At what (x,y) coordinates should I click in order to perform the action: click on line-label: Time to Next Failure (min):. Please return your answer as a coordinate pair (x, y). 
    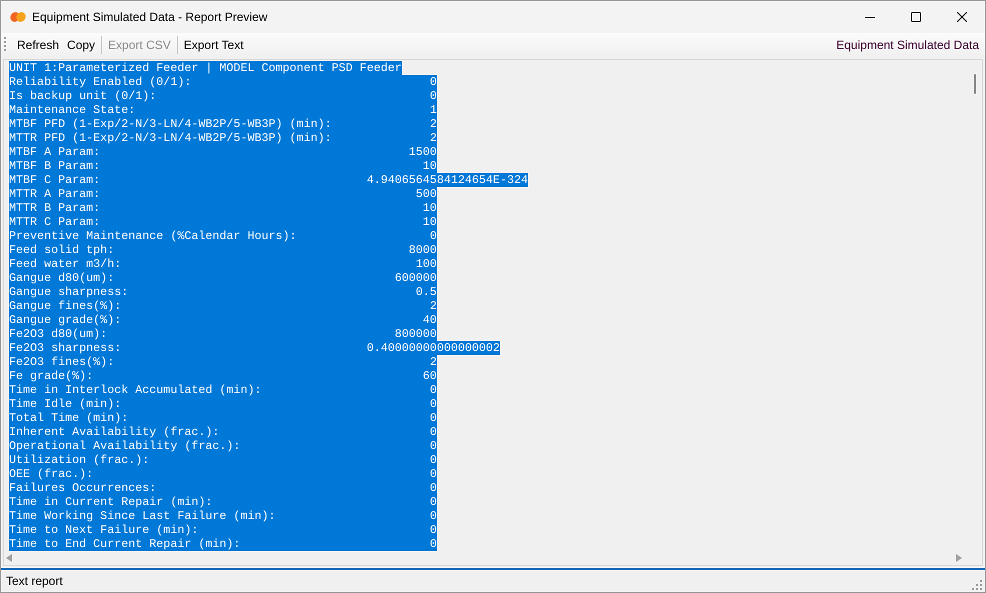
    Looking at the image, I should click on (104, 530).